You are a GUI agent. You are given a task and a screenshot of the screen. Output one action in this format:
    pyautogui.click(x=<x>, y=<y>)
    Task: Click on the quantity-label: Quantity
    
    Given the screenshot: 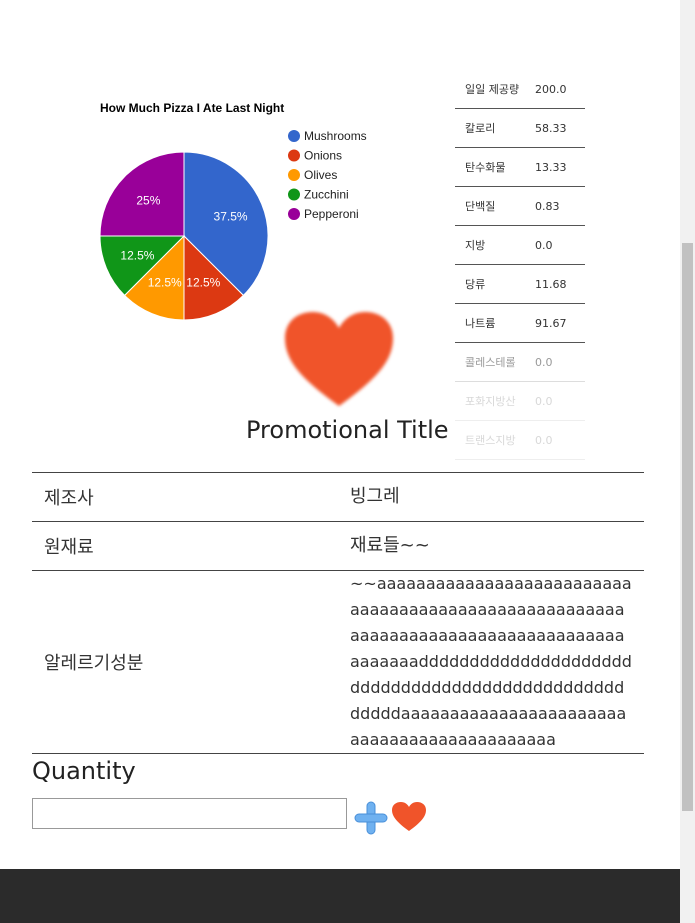 What is the action you would take?
    pyautogui.click(x=84, y=771)
    